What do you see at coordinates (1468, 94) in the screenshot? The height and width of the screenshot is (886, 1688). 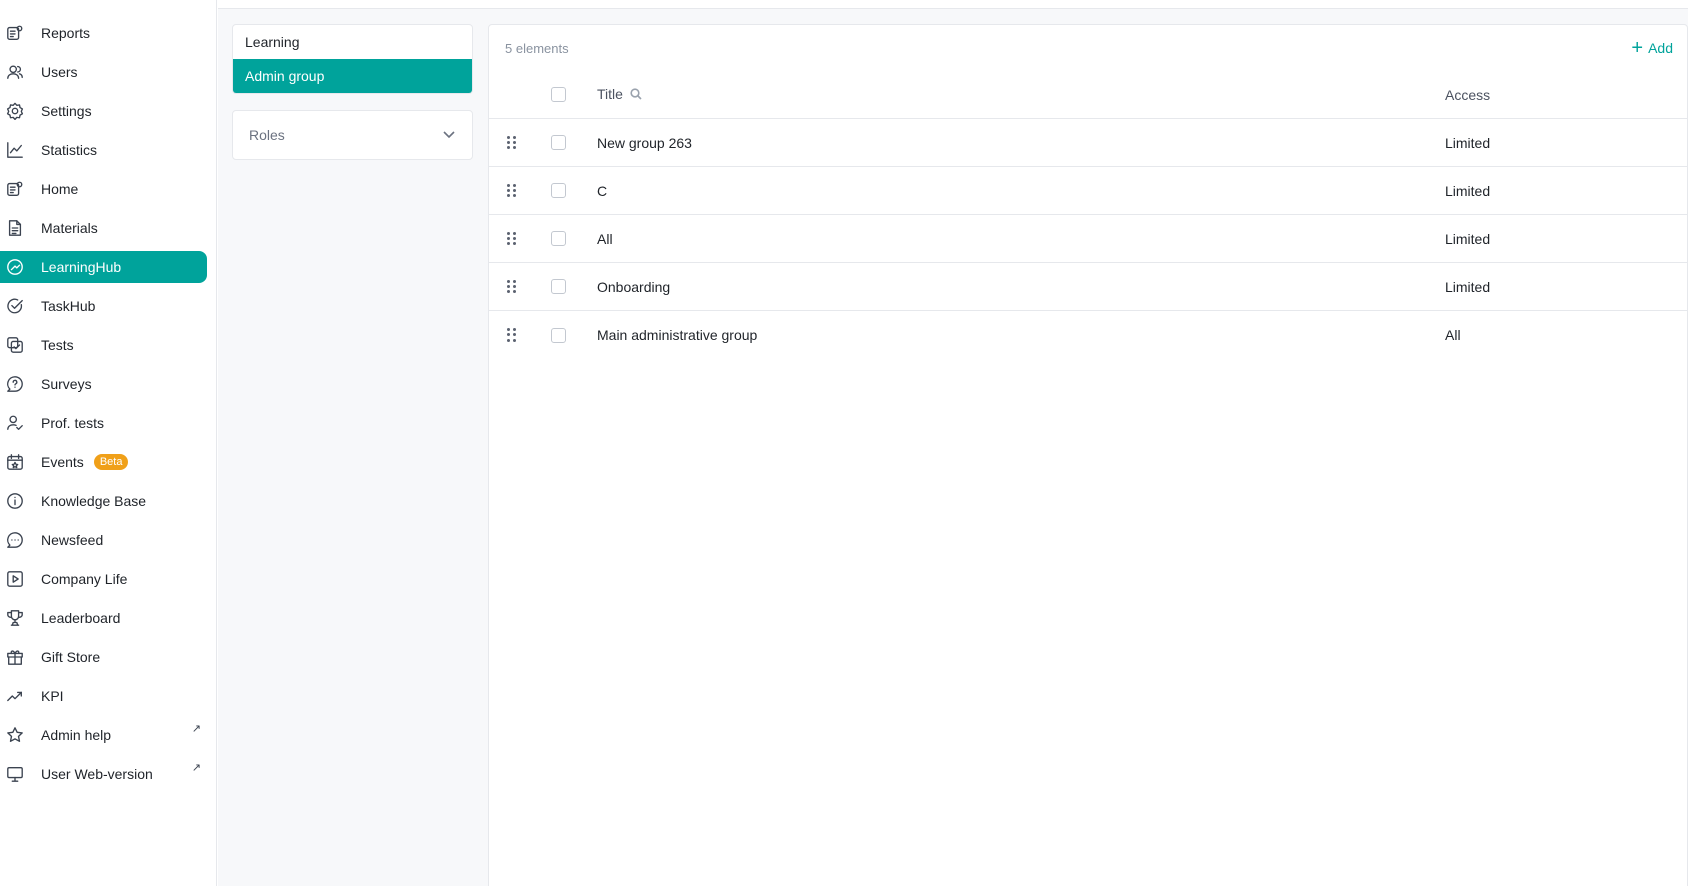 I see `column-header-access: Access` at bounding box center [1468, 94].